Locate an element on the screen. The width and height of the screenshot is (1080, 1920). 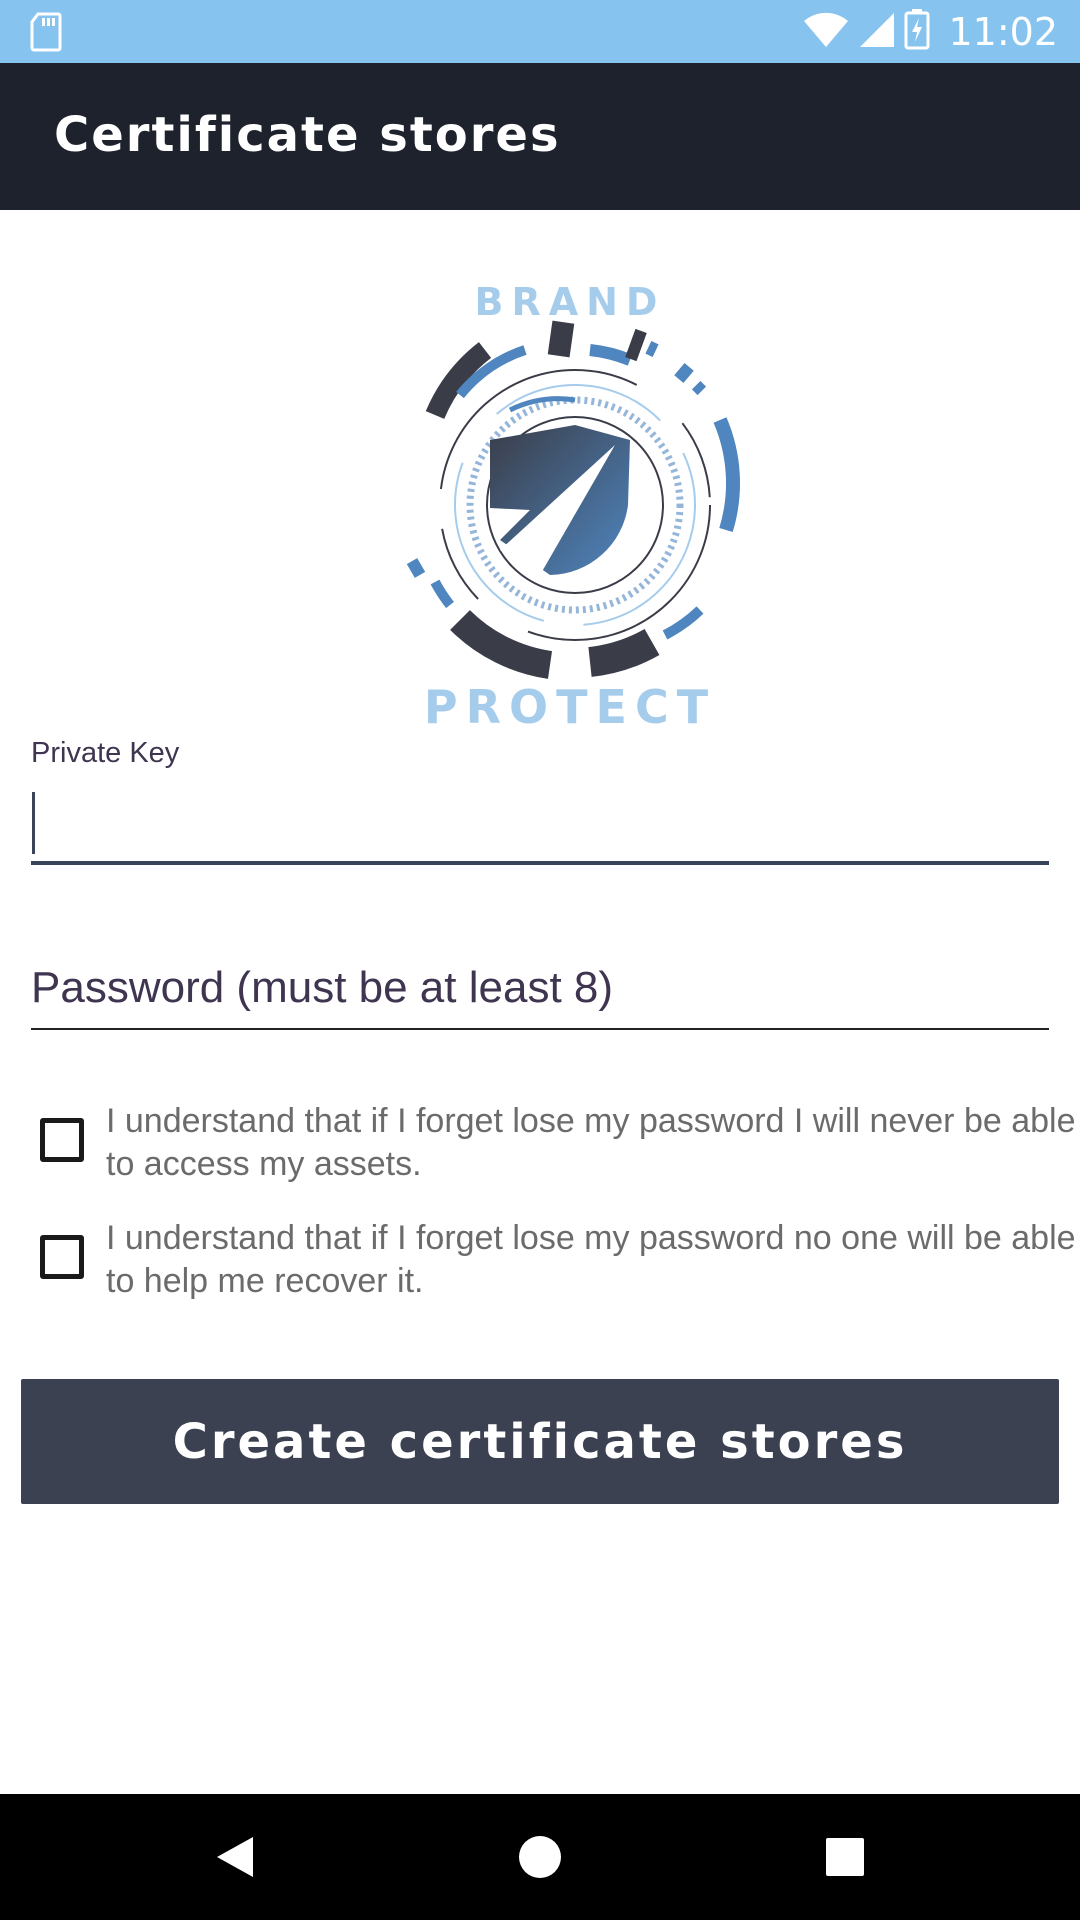
battery-charging-icon is located at coordinates (917, 31).